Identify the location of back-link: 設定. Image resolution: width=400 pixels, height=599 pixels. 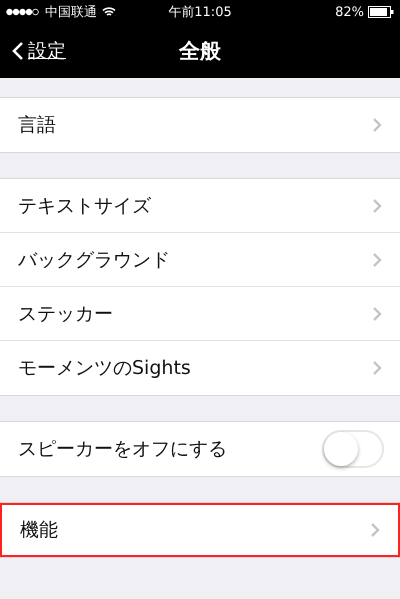
(33, 51).